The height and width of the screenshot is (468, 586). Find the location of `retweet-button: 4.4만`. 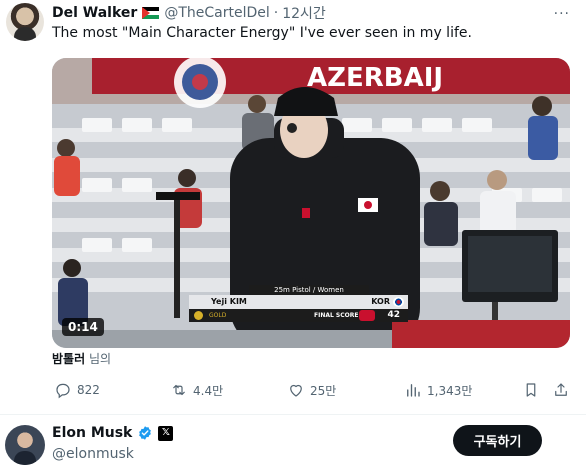

retweet-button: 4.4만 is located at coordinates (196, 390).